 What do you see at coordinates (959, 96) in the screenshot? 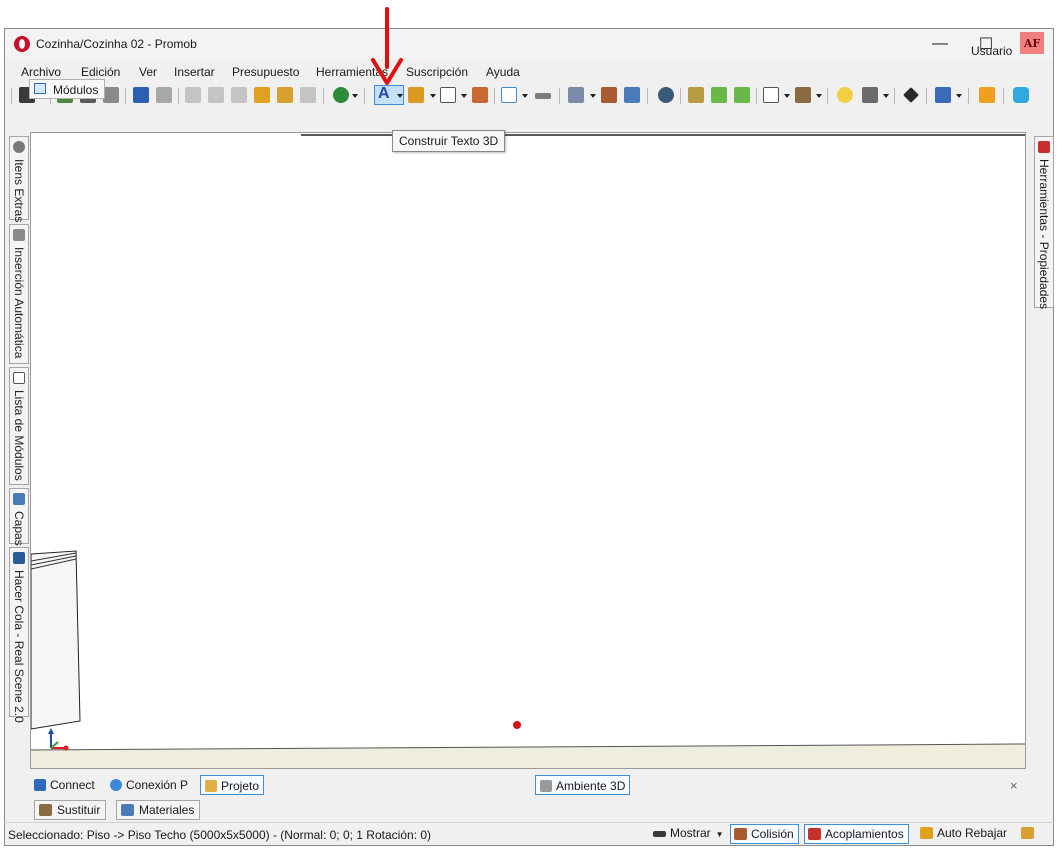
I see `render-dropdown-icon` at bounding box center [959, 96].